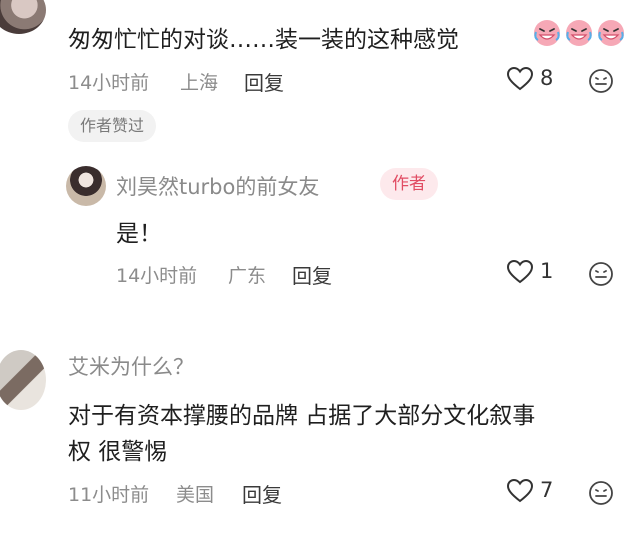 The width and height of the screenshot is (640, 543). Describe the element at coordinates (247, 276) in the screenshot. I see `comment-location: 广东` at that location.